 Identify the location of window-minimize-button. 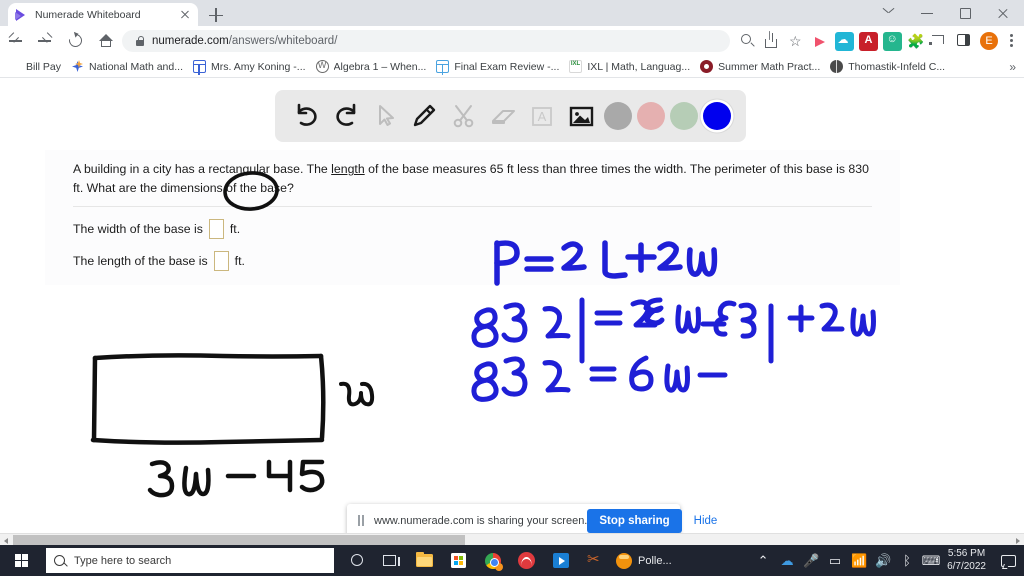
(927, 13).